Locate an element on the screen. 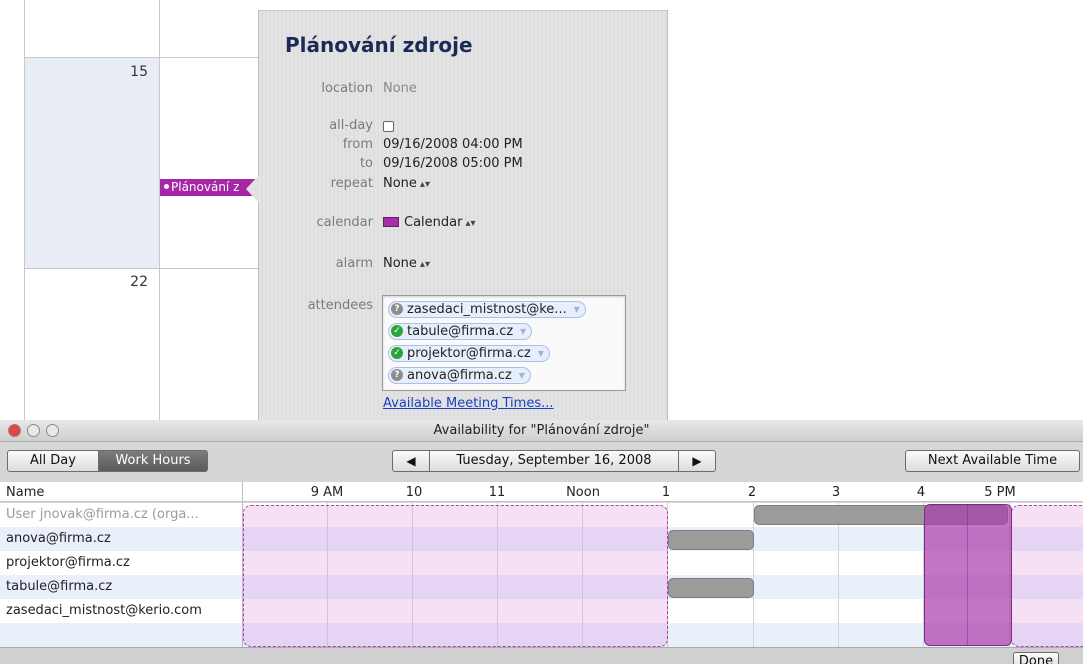 The width and height of the screenshot is (1083, 664). hour-label: 2 is located at coordinates (752, 492).